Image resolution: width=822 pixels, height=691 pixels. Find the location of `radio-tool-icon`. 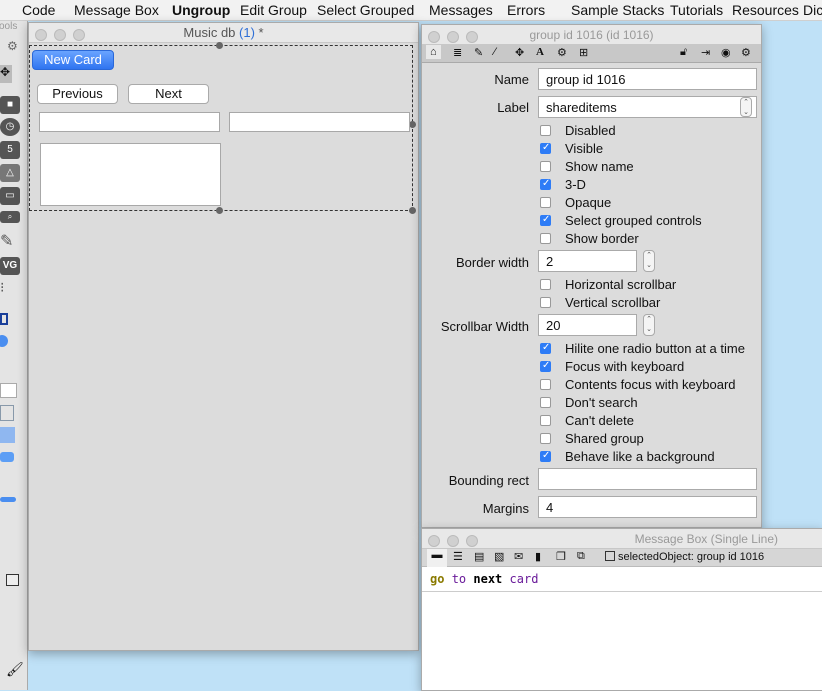

radio-tool-icon is located at coordinates (4, 341).